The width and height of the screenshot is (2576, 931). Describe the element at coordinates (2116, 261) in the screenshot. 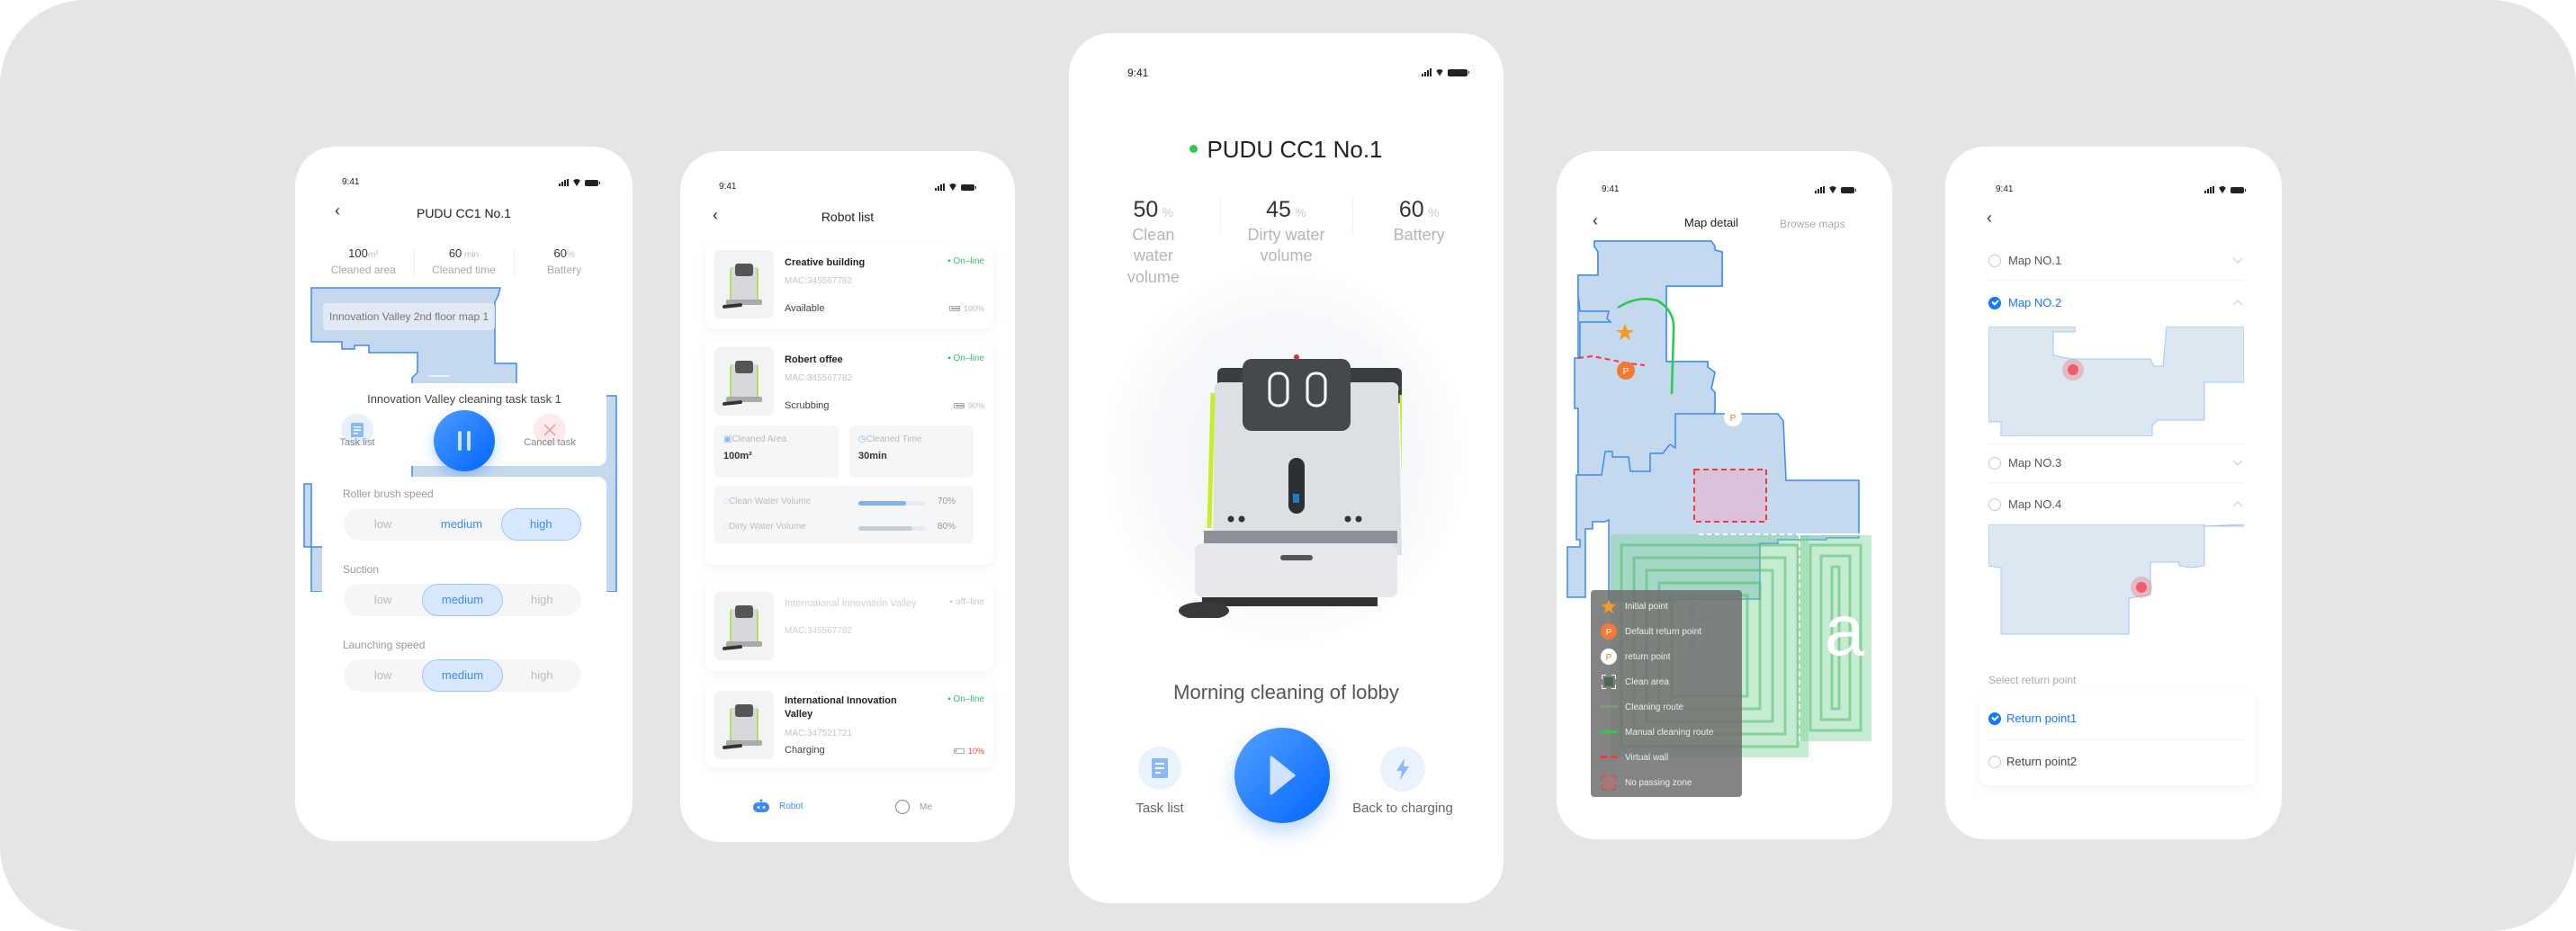

I see `map-item-1: Map NO.1` at that location.